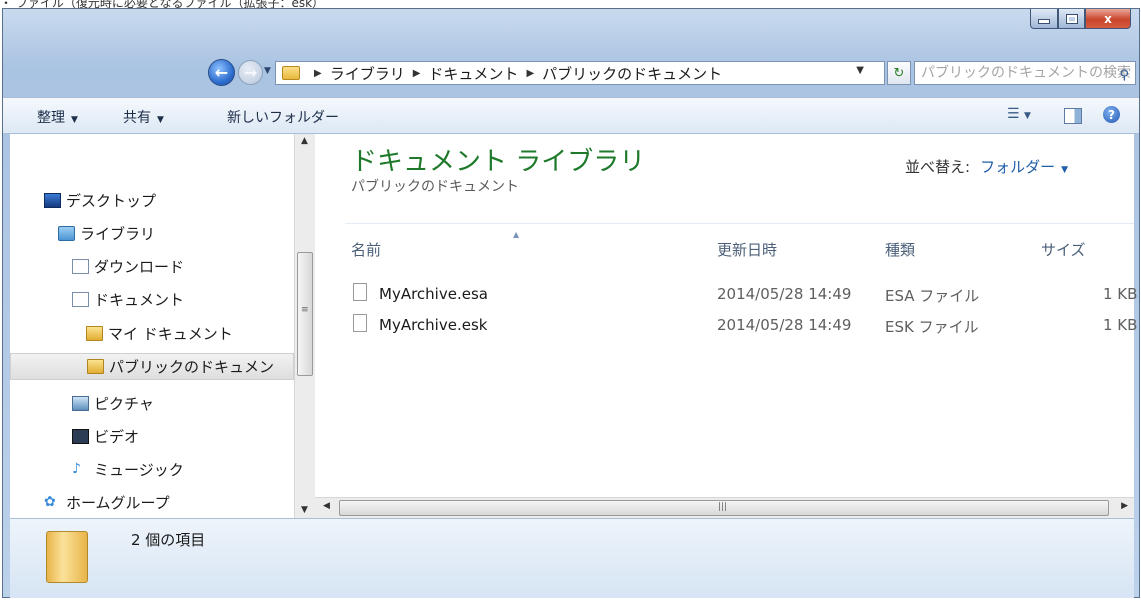  Describe the element at coordinates (932, 296) in the screenshot. I see `file-type: ESA ファイル` at that location.